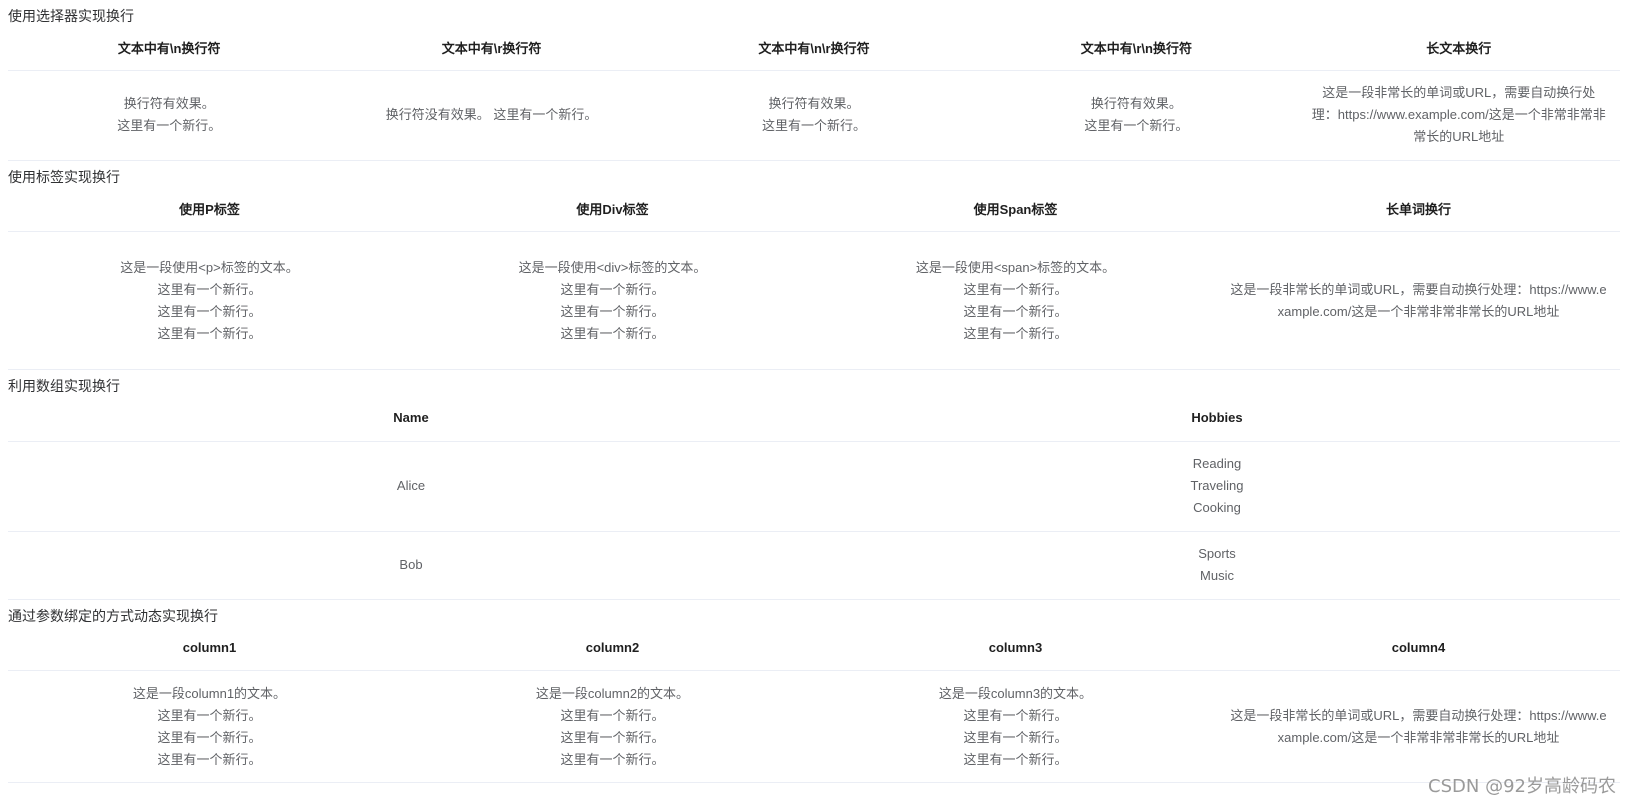 The width and height of the screenshot is (1630, 804). I want to click on cell-name: Alice, so click(411, 486).